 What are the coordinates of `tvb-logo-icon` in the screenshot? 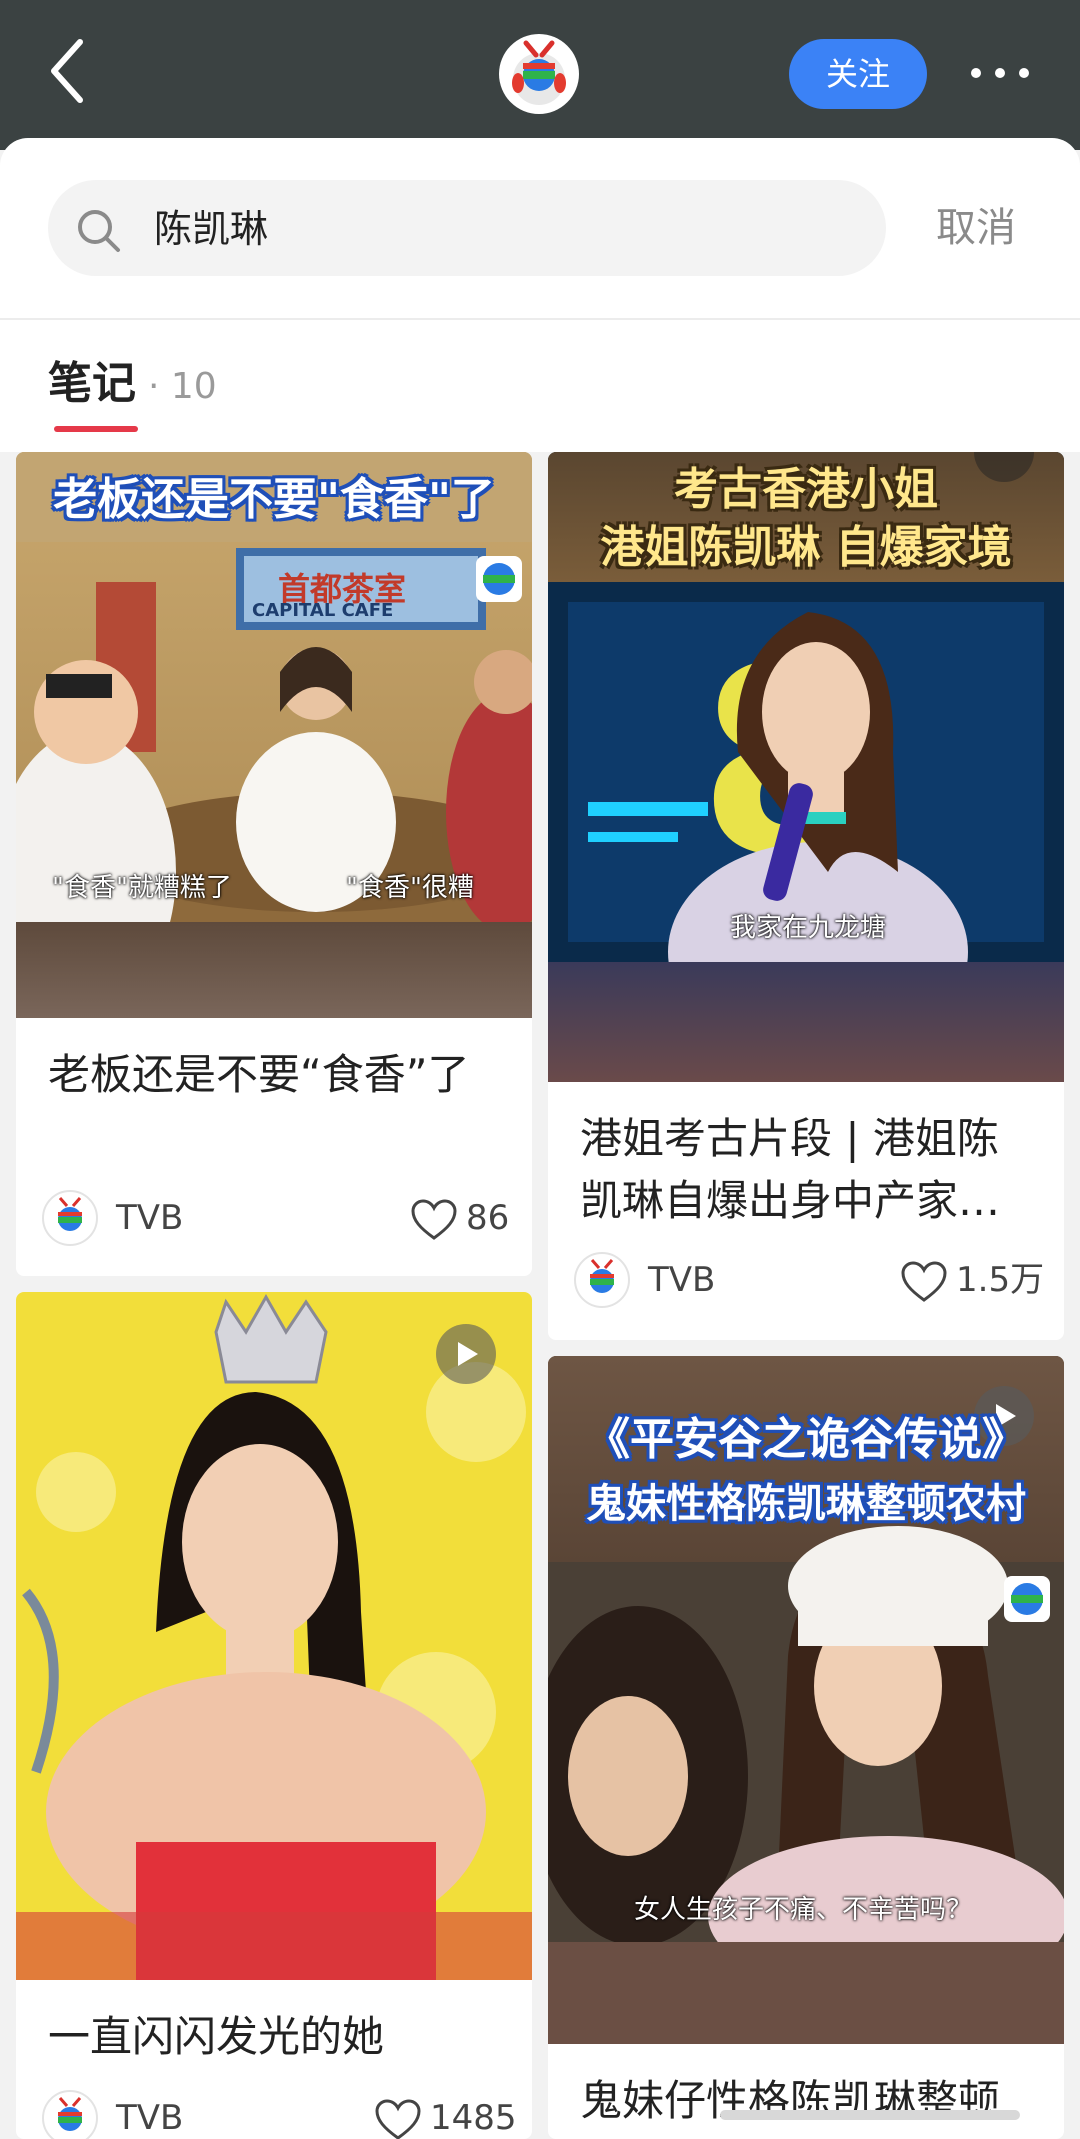 It's located at (539, 74).